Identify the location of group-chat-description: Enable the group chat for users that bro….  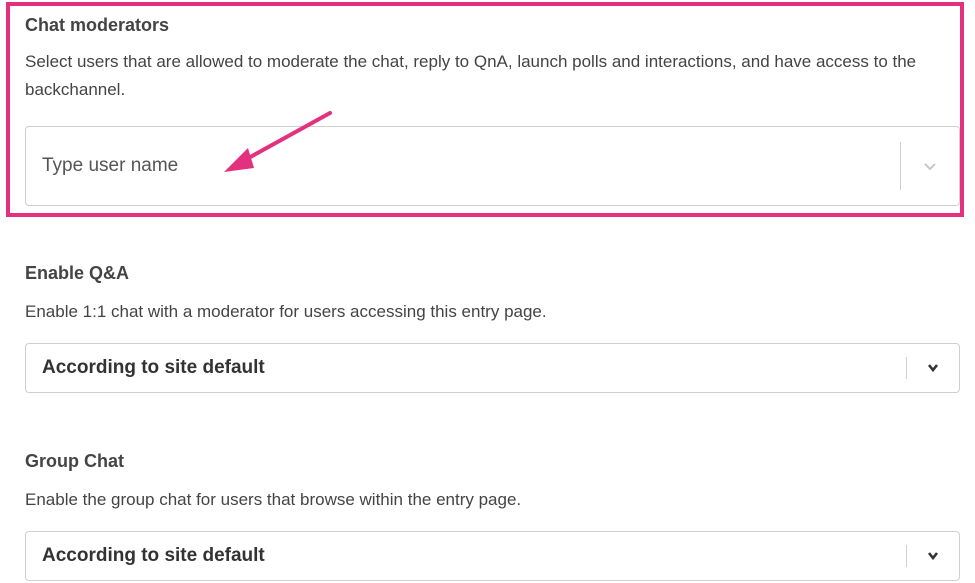
(273, 499).